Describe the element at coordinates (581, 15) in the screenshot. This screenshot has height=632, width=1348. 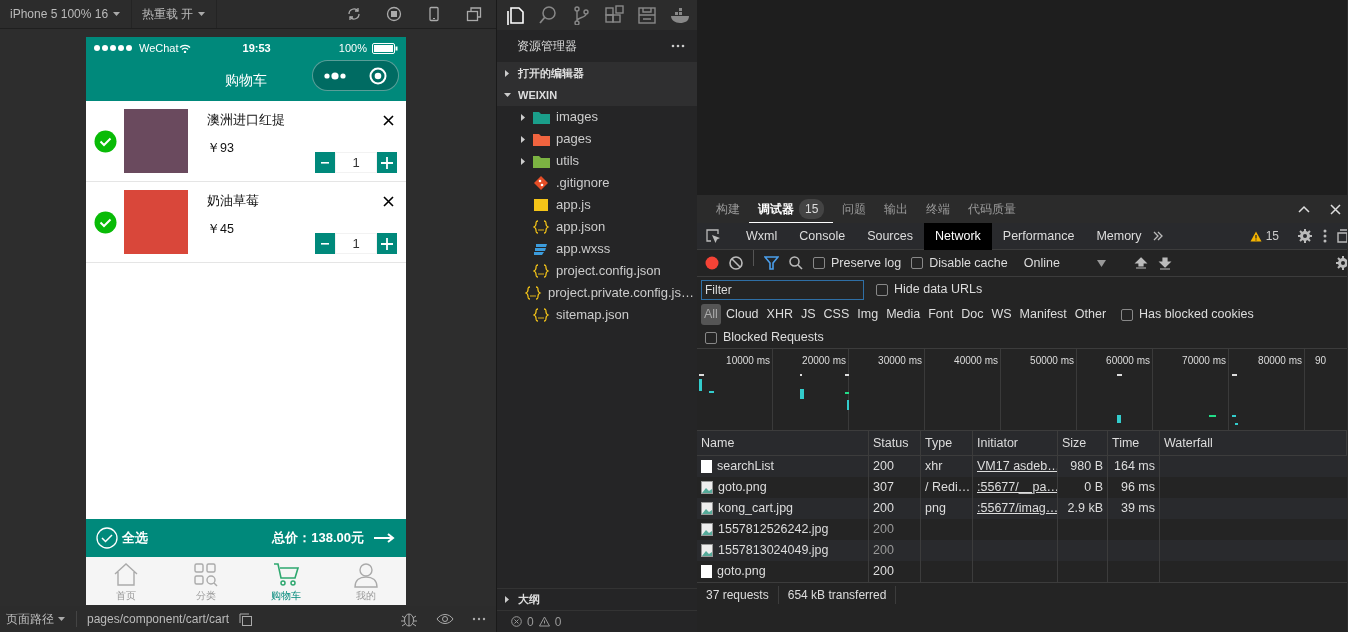
I see `branch-icon` at that location.